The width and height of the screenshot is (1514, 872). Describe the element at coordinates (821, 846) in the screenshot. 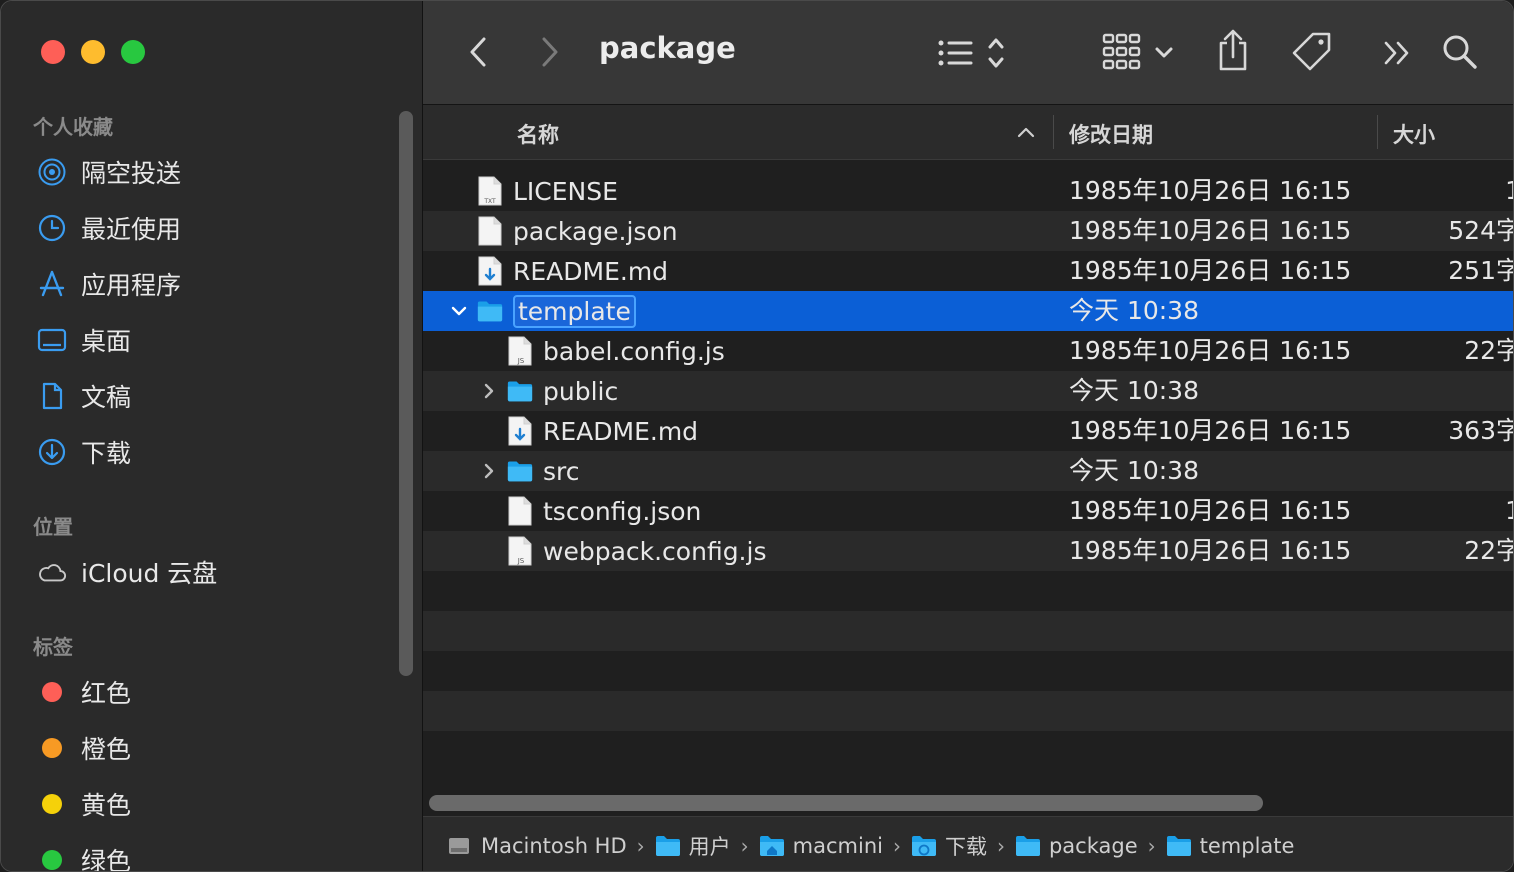

I see `breadcrumb-item: macmini` at that location.